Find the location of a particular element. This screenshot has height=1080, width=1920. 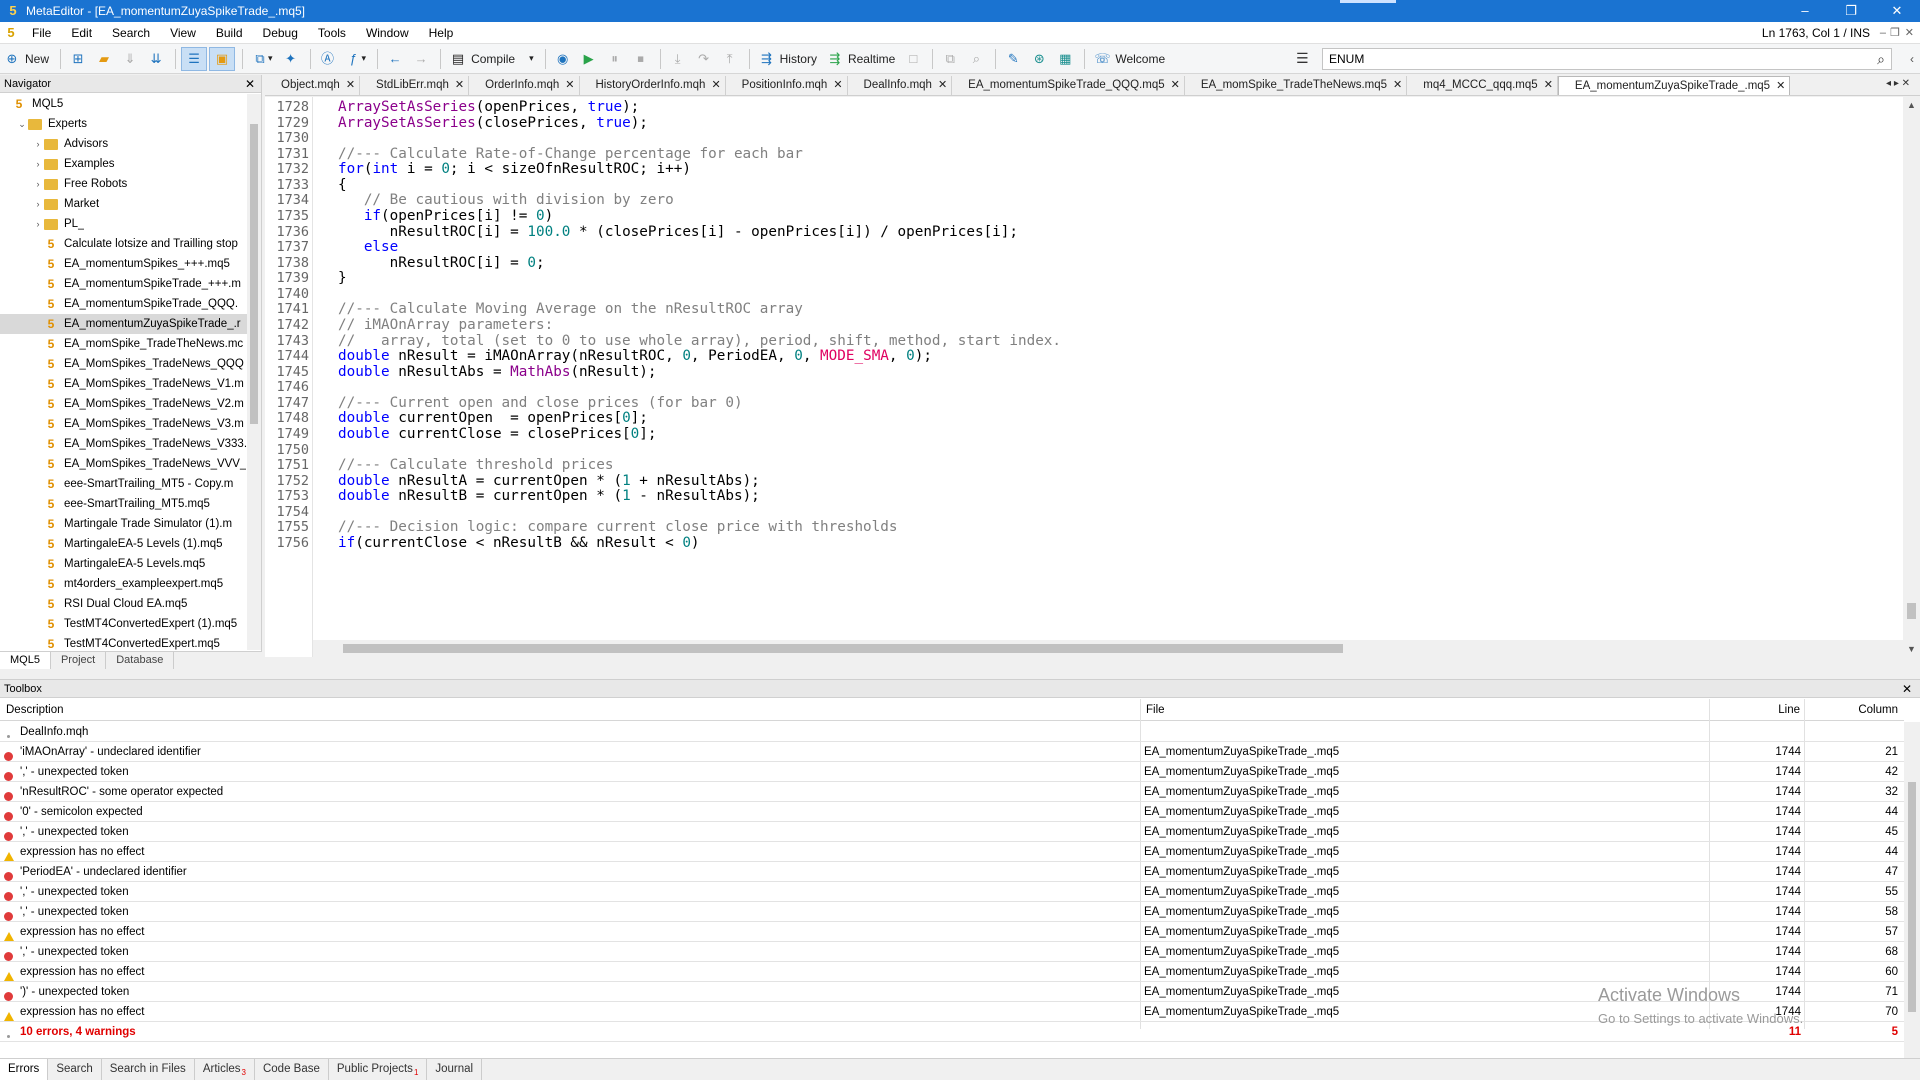

menu-help: Help is located at coordinates (441, 33).